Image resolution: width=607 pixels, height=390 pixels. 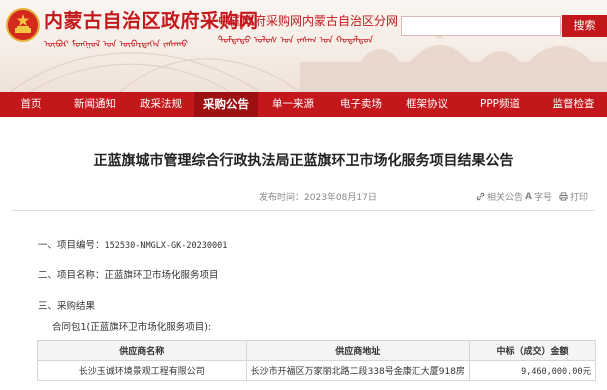 What do you see at coordinates (226, 104) in the screenshot?
I see `nav-item-procurement-notices: 采购公告` at bounding box center [226, 104].